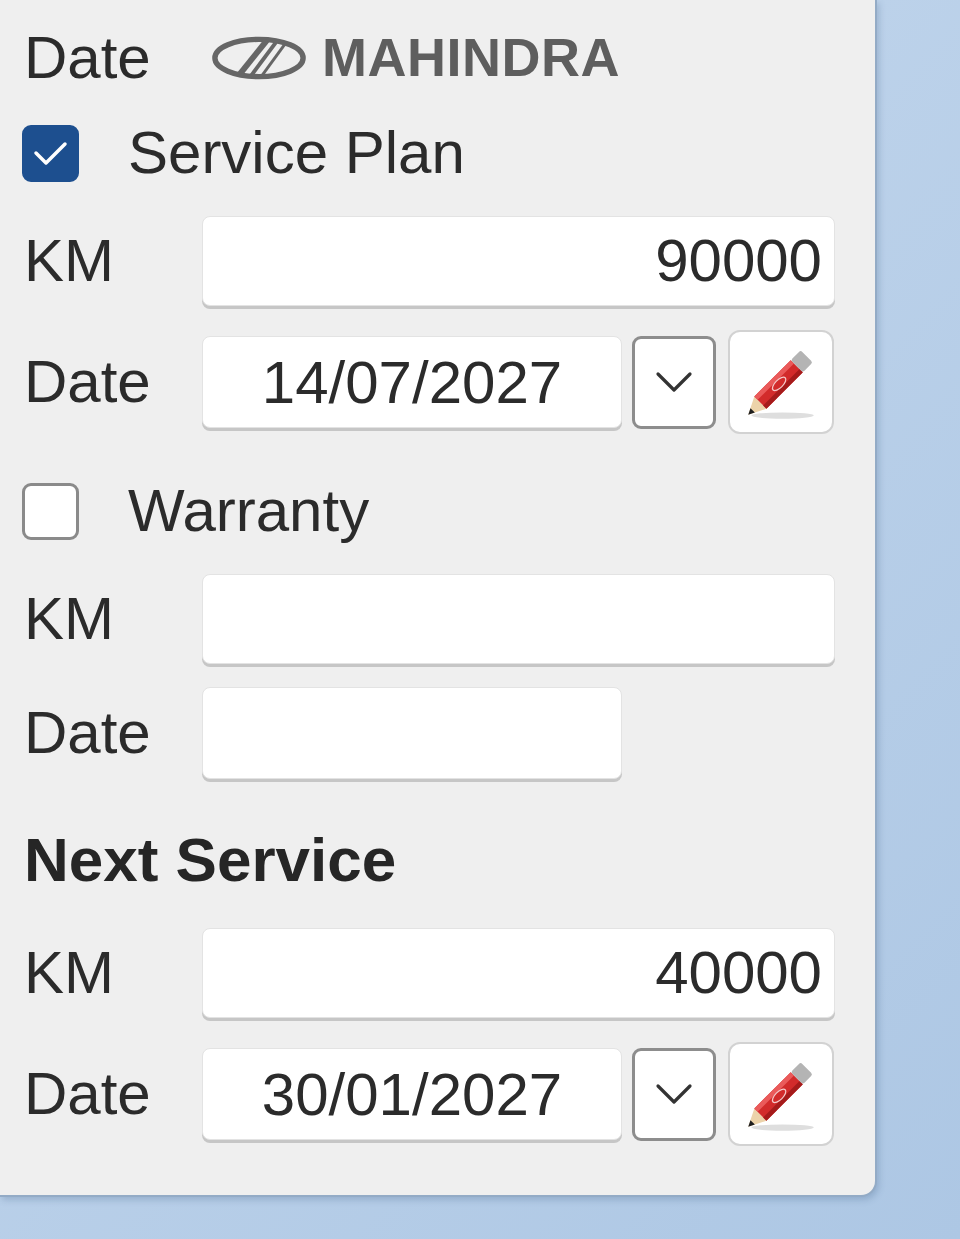 The width and height of the screenshot is (960, 1239). What do you see at coordinates (249, 511) in the screenshot?
I see `checkbox-label: Warranty` at bounding box center [249, 511].